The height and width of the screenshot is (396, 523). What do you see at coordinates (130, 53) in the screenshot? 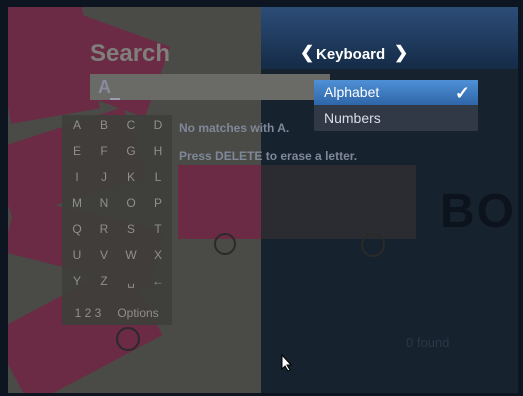
I see `page-title: Search` at bounding box center [130, 53].